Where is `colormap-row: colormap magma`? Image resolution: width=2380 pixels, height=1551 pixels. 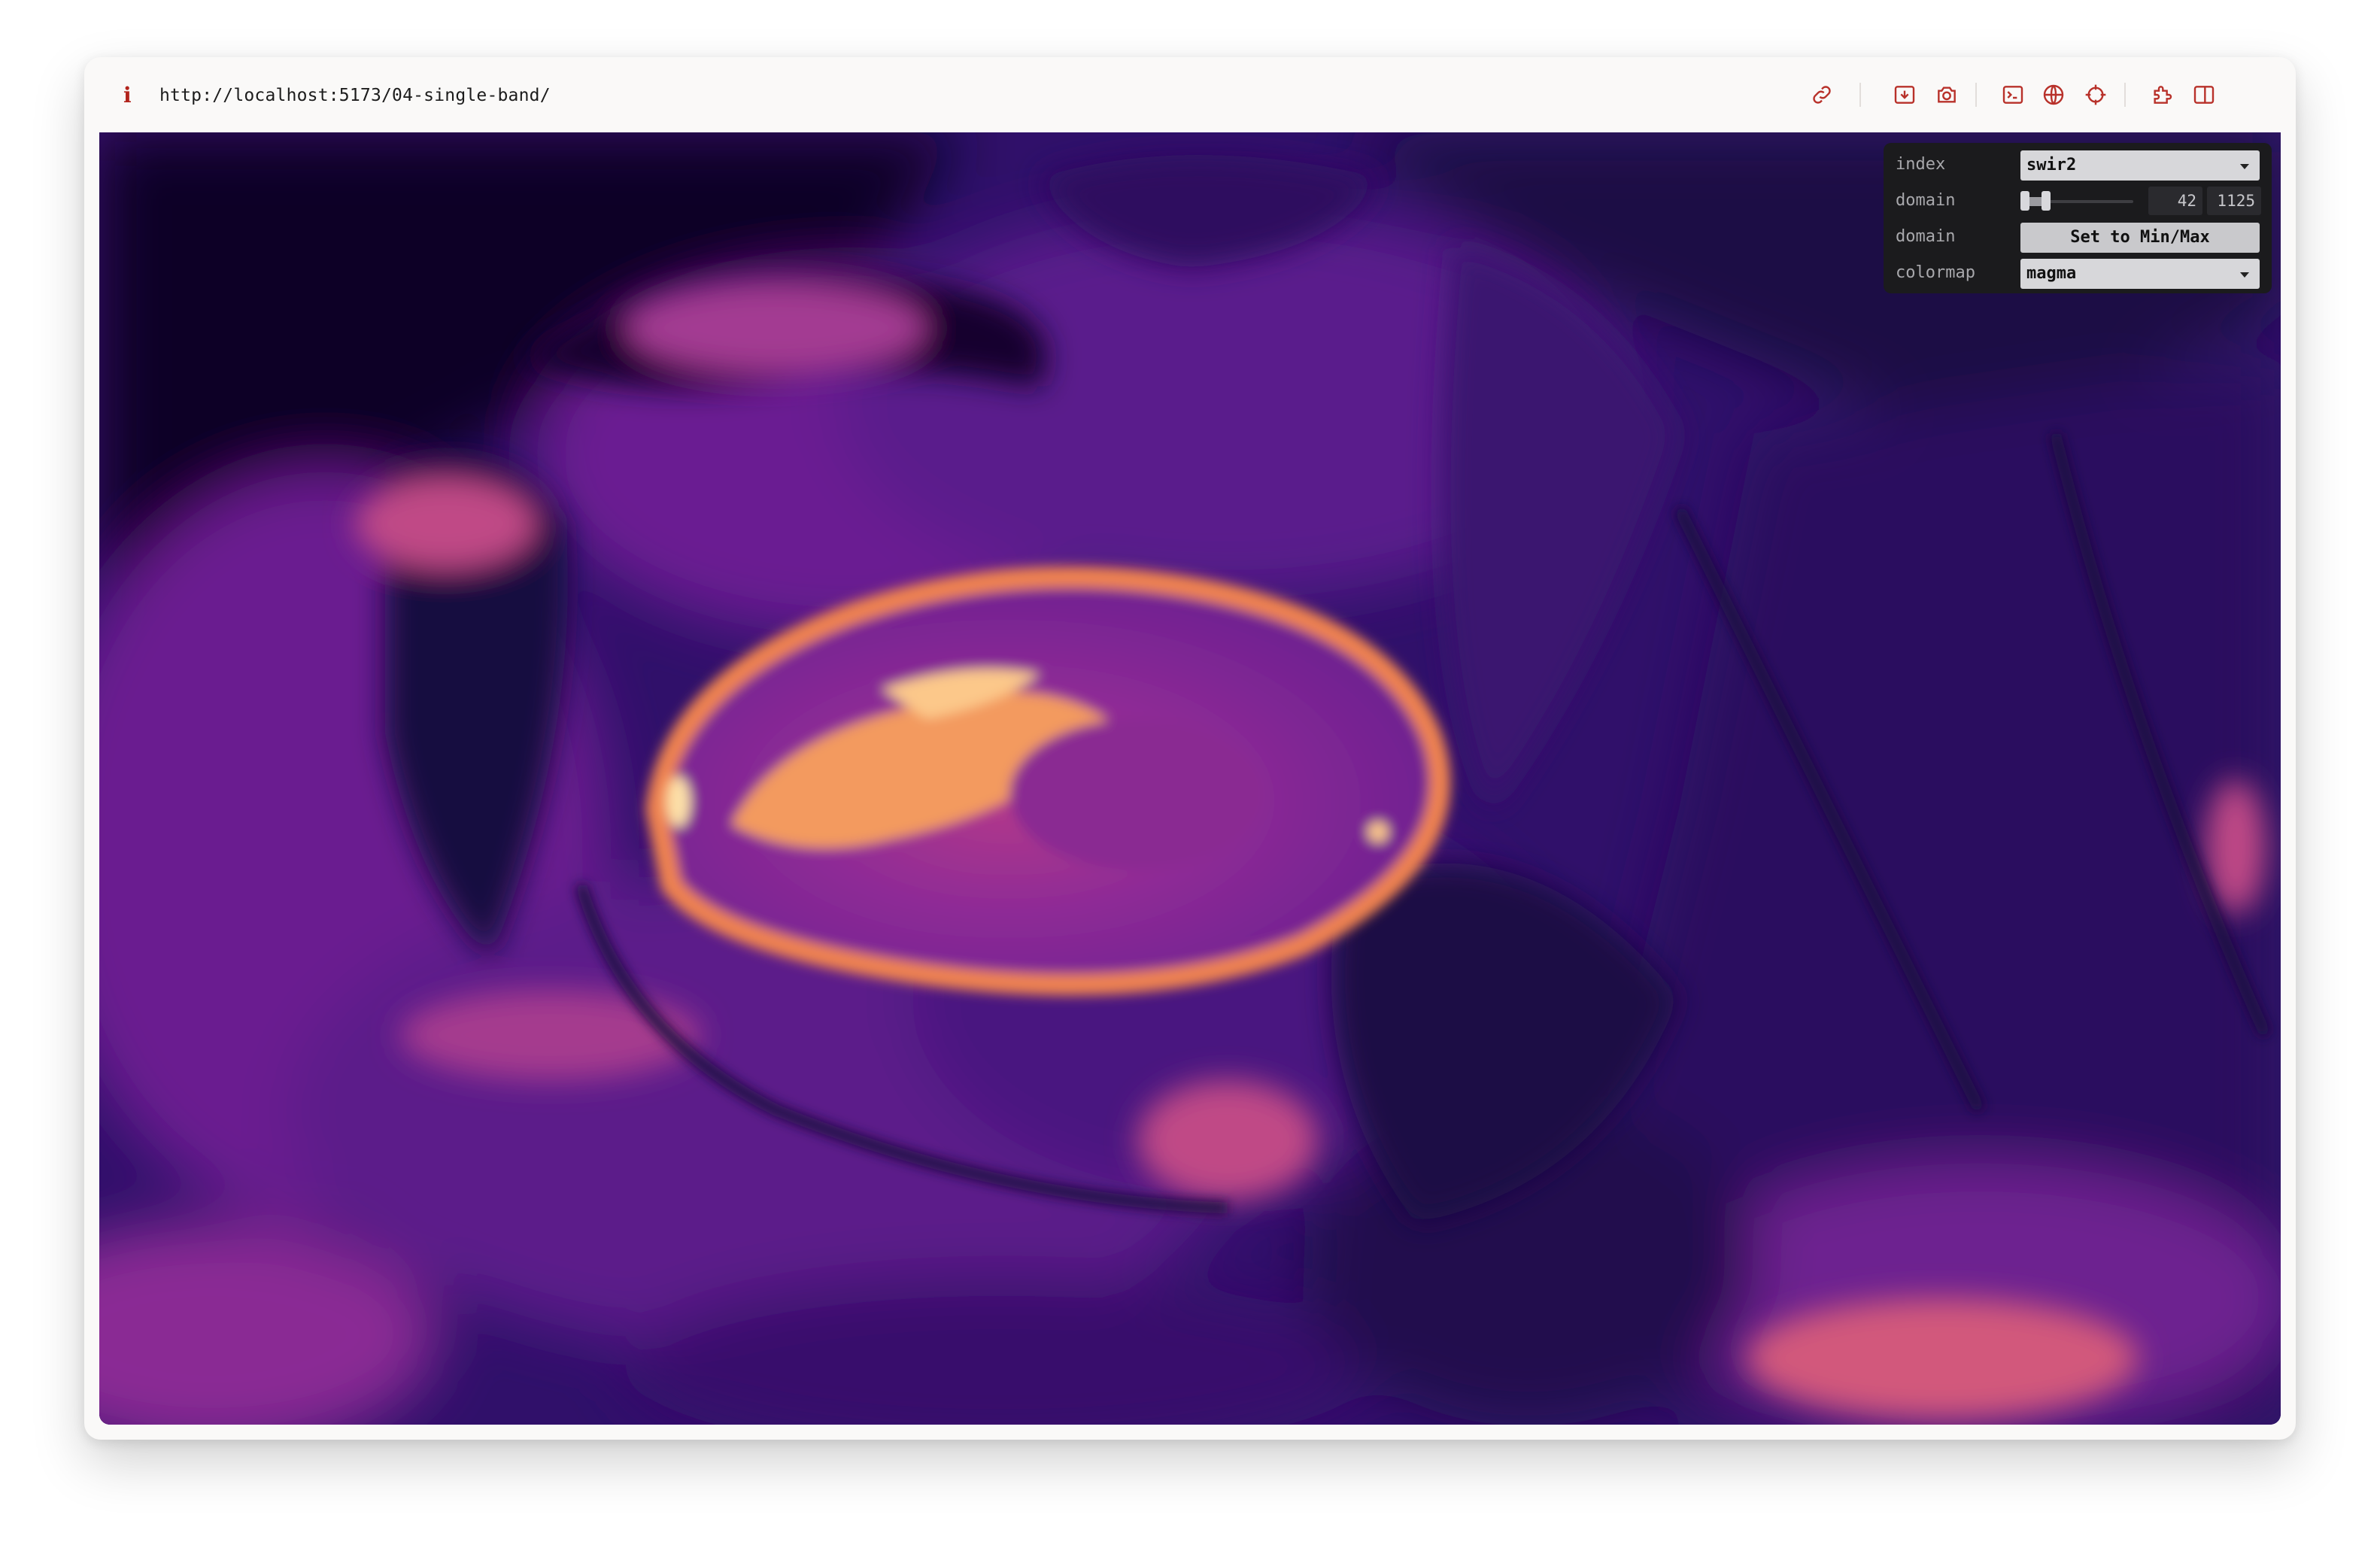
colormap-row: colormap magma is located at coordinates (2078, 272).